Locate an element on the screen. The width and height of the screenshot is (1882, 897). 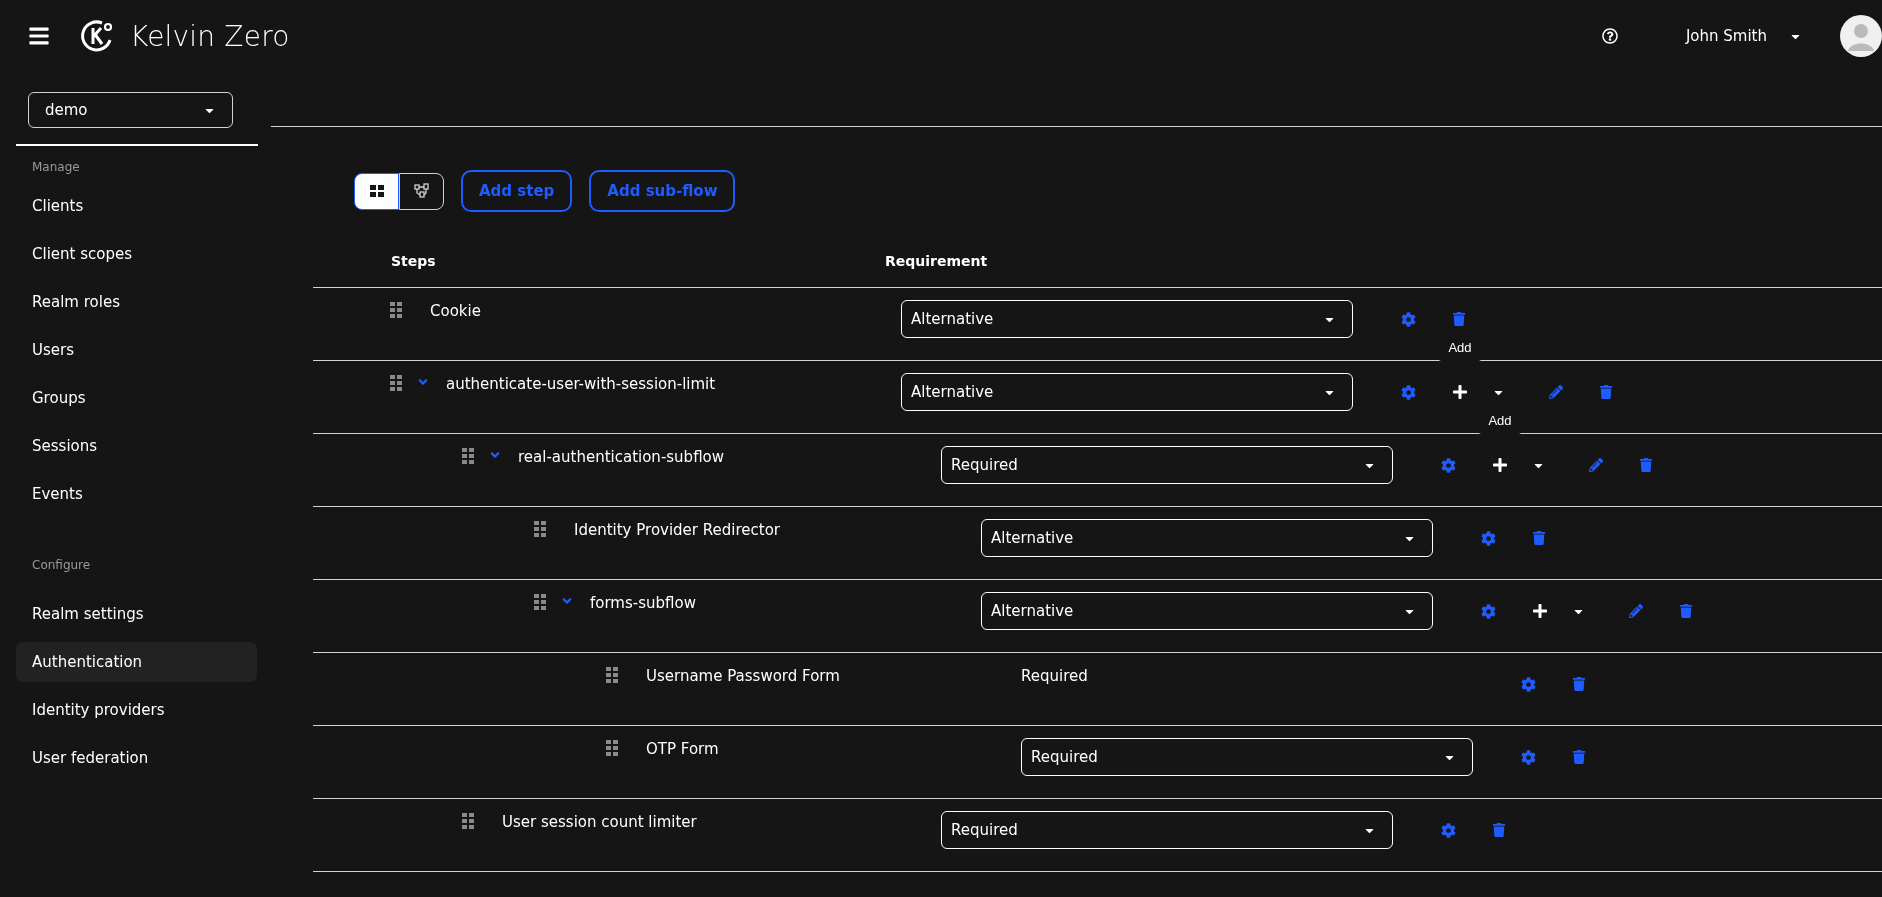
table-view-toggle is located at coordinates (376, 191).